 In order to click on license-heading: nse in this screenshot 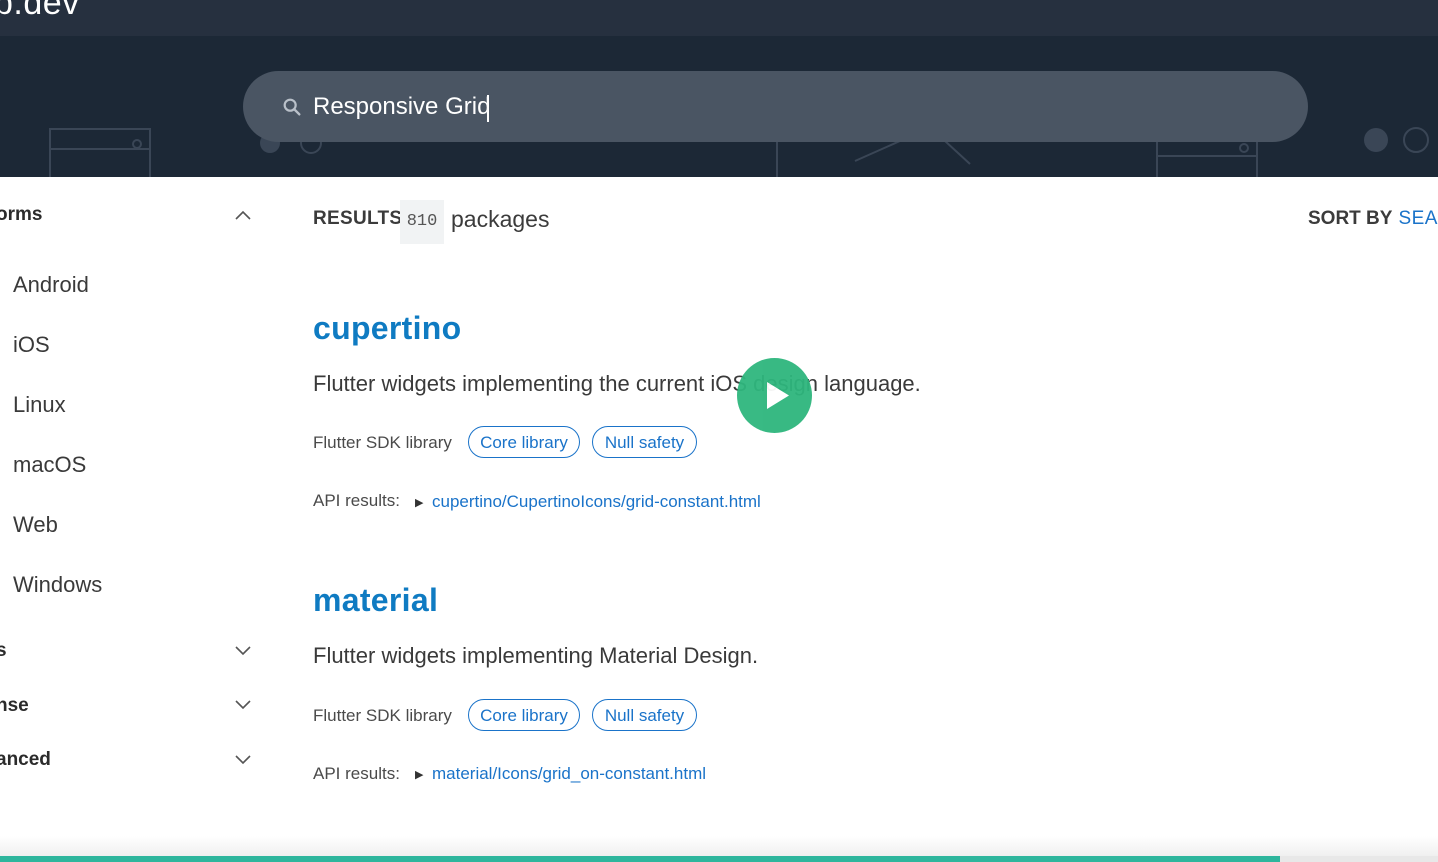, I will do `click(14, 706)`.